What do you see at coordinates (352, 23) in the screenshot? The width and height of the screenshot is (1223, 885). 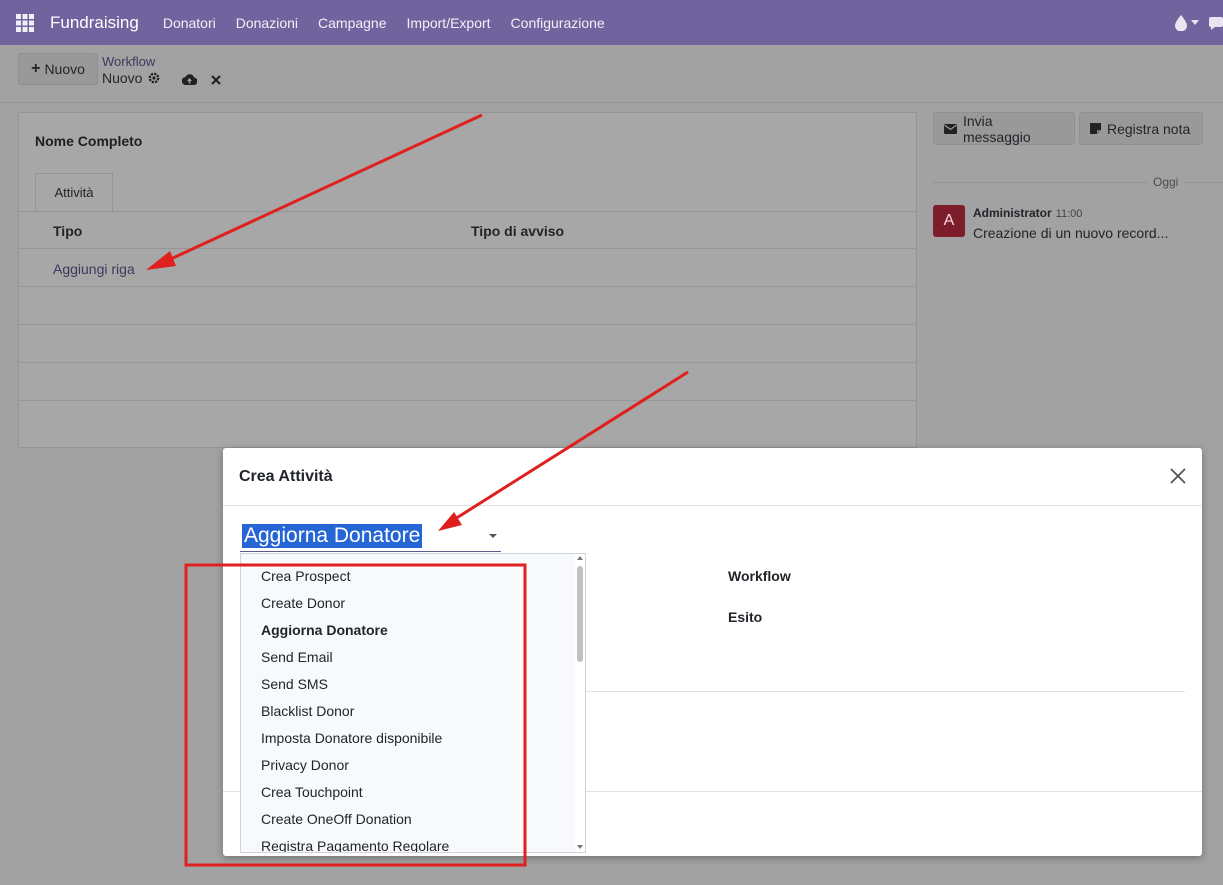 I see `menu-campagne: Campagne` at bounding box center [352, 23].